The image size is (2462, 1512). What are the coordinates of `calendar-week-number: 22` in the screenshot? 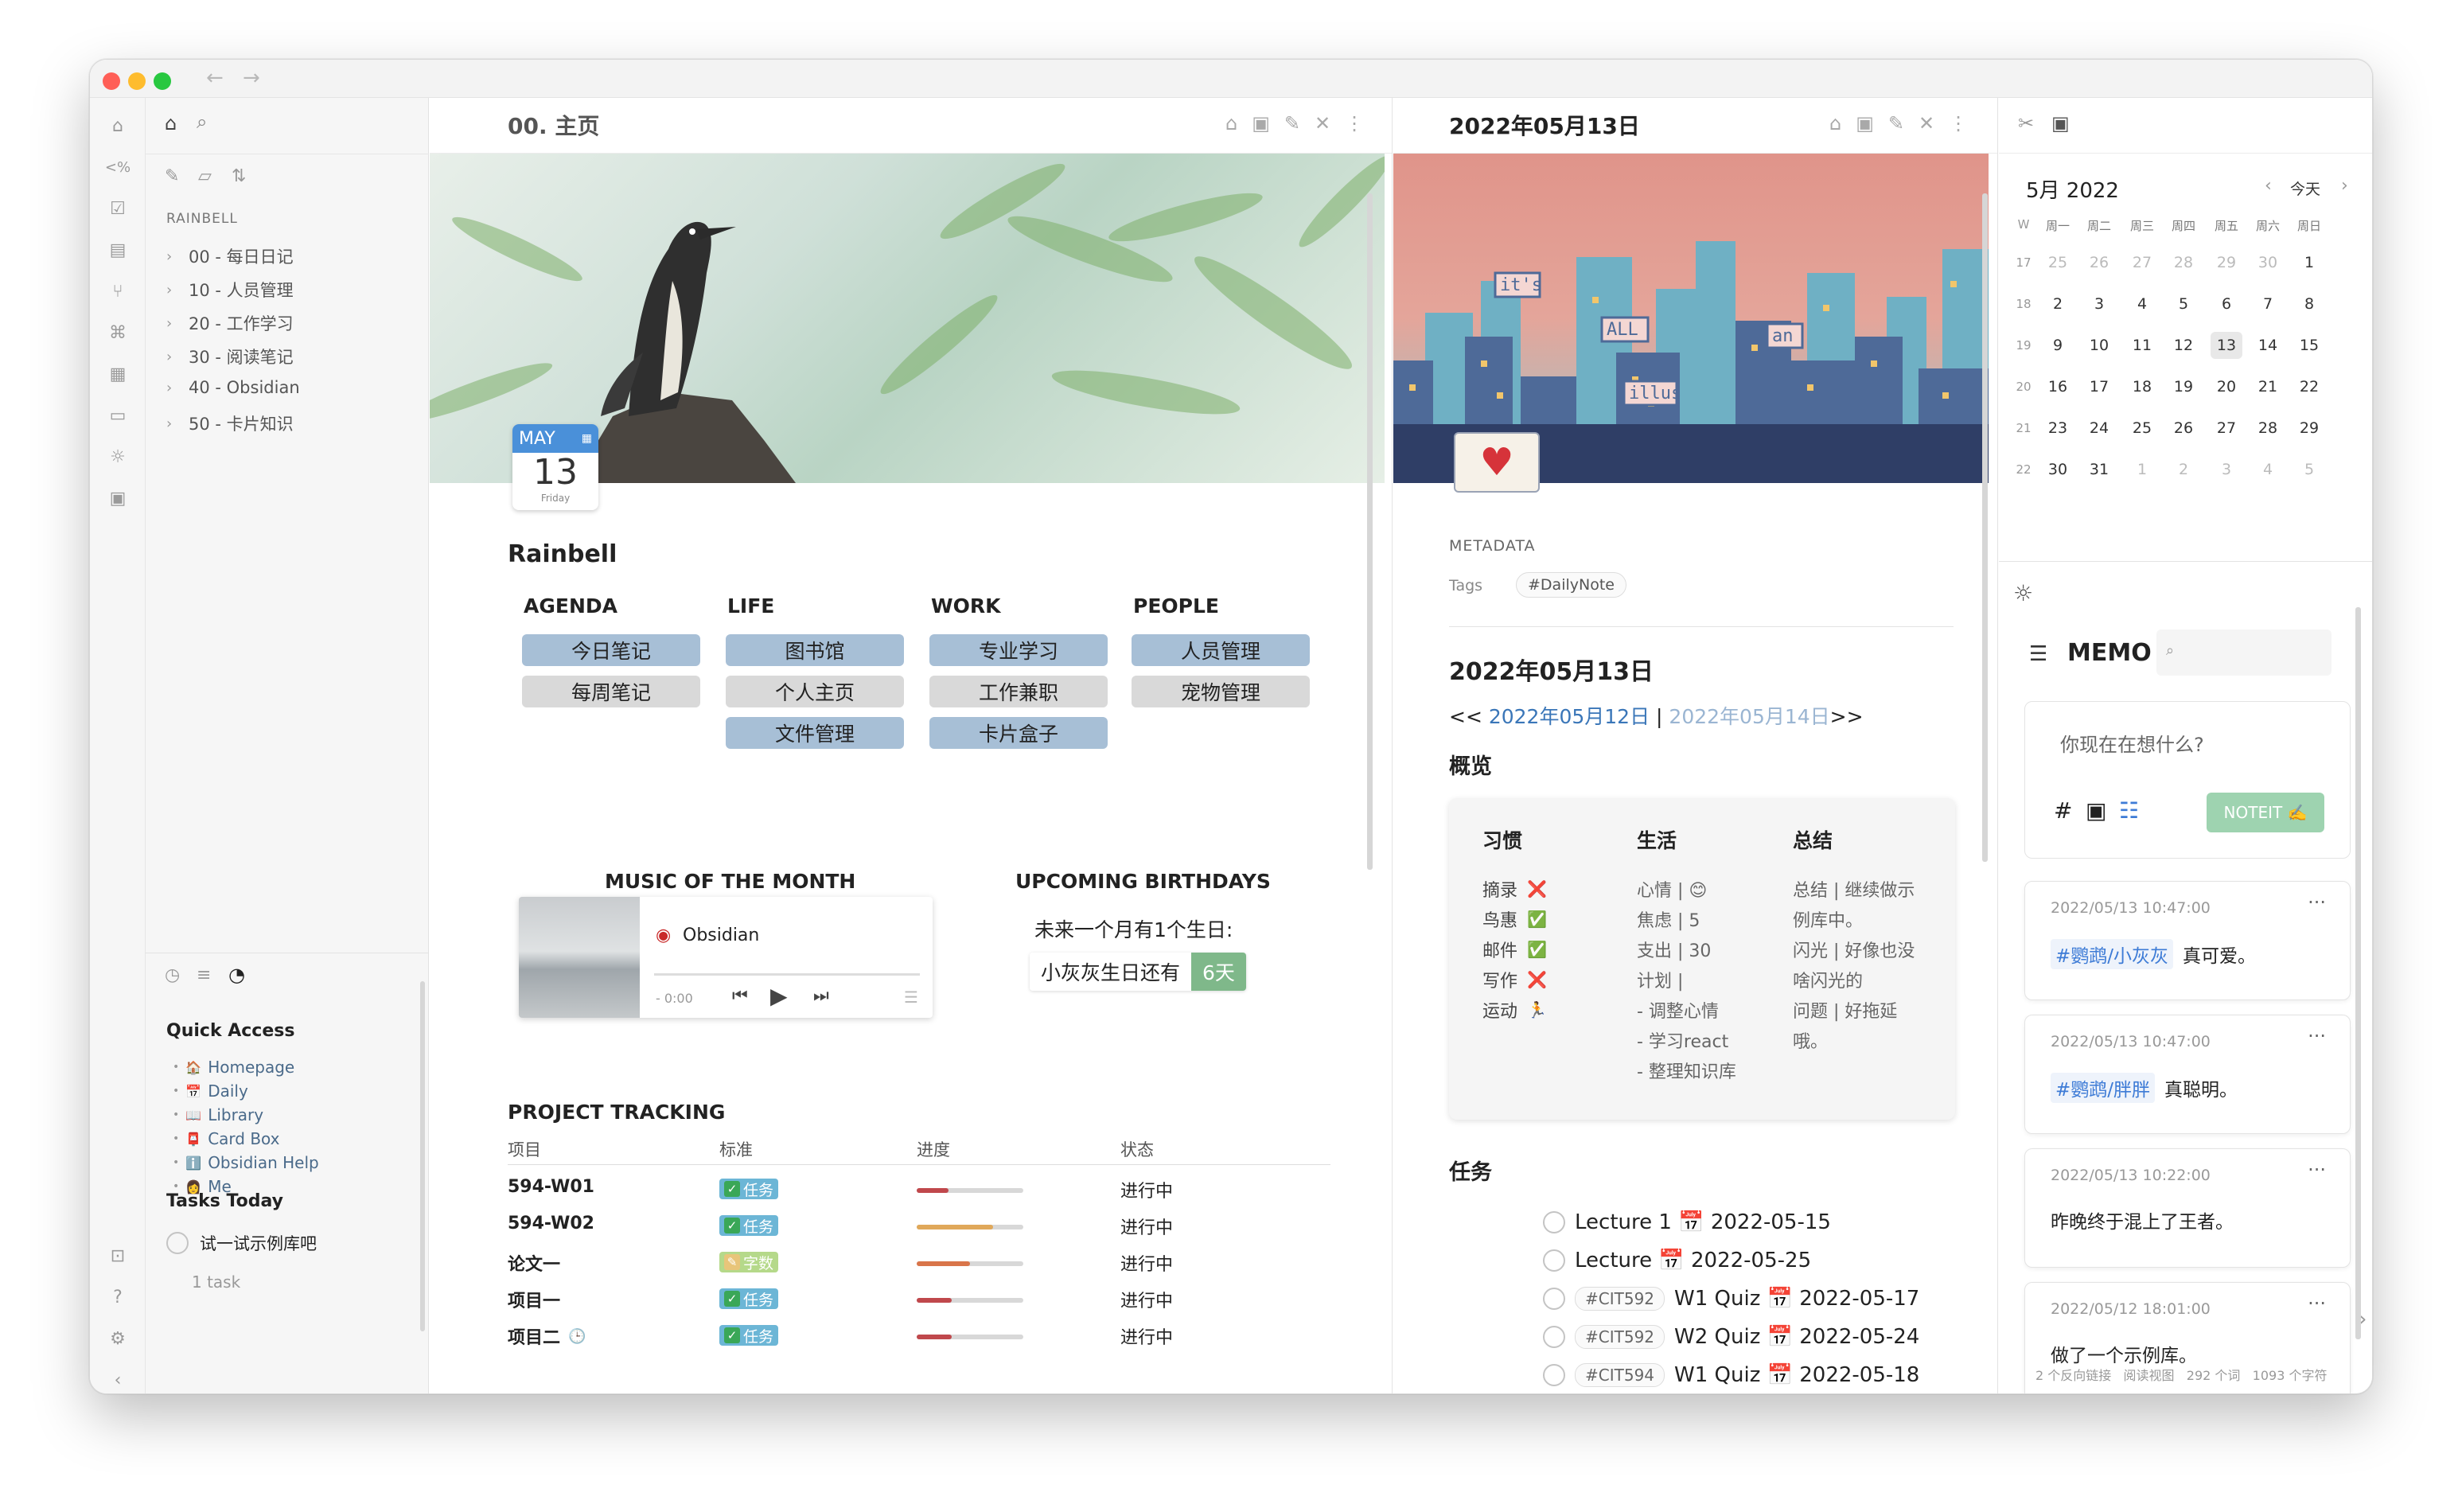 It's located at (2023, 469).